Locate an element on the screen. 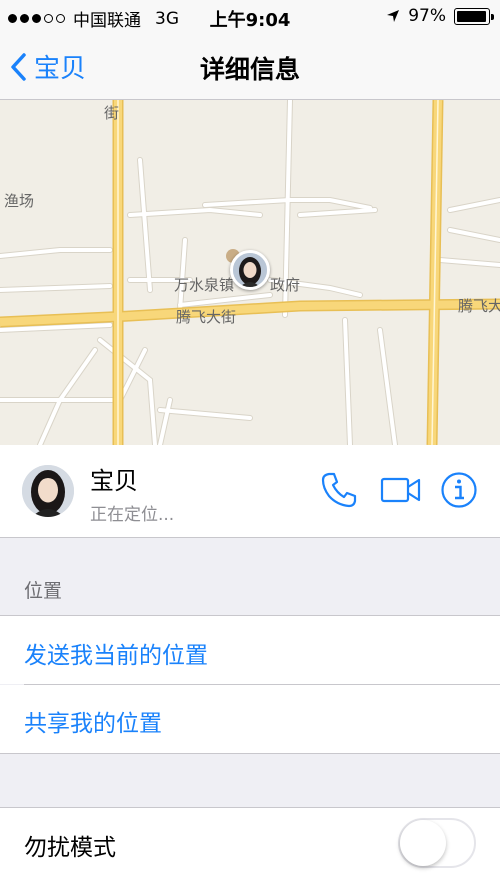 The width and height of the screenshot is (500, 888). do-not-disturb-label: 勿扰模式 is located at coordinates (70, 848).